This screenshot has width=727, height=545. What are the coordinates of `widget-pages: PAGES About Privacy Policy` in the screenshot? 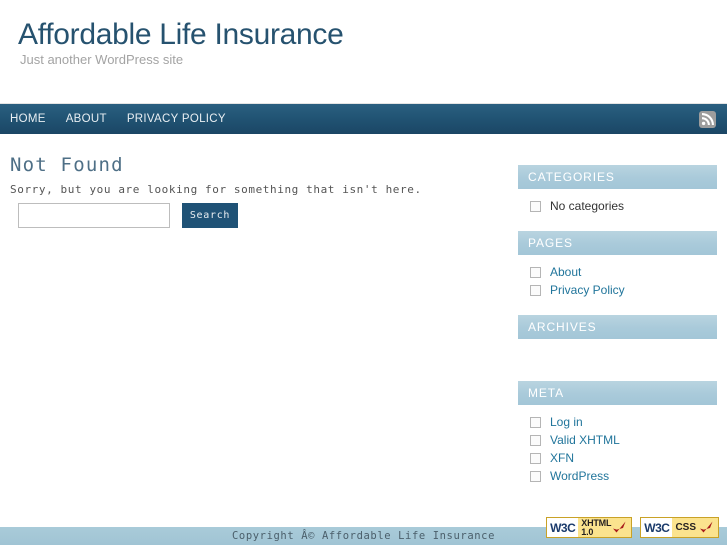 It's located at (617, 265).